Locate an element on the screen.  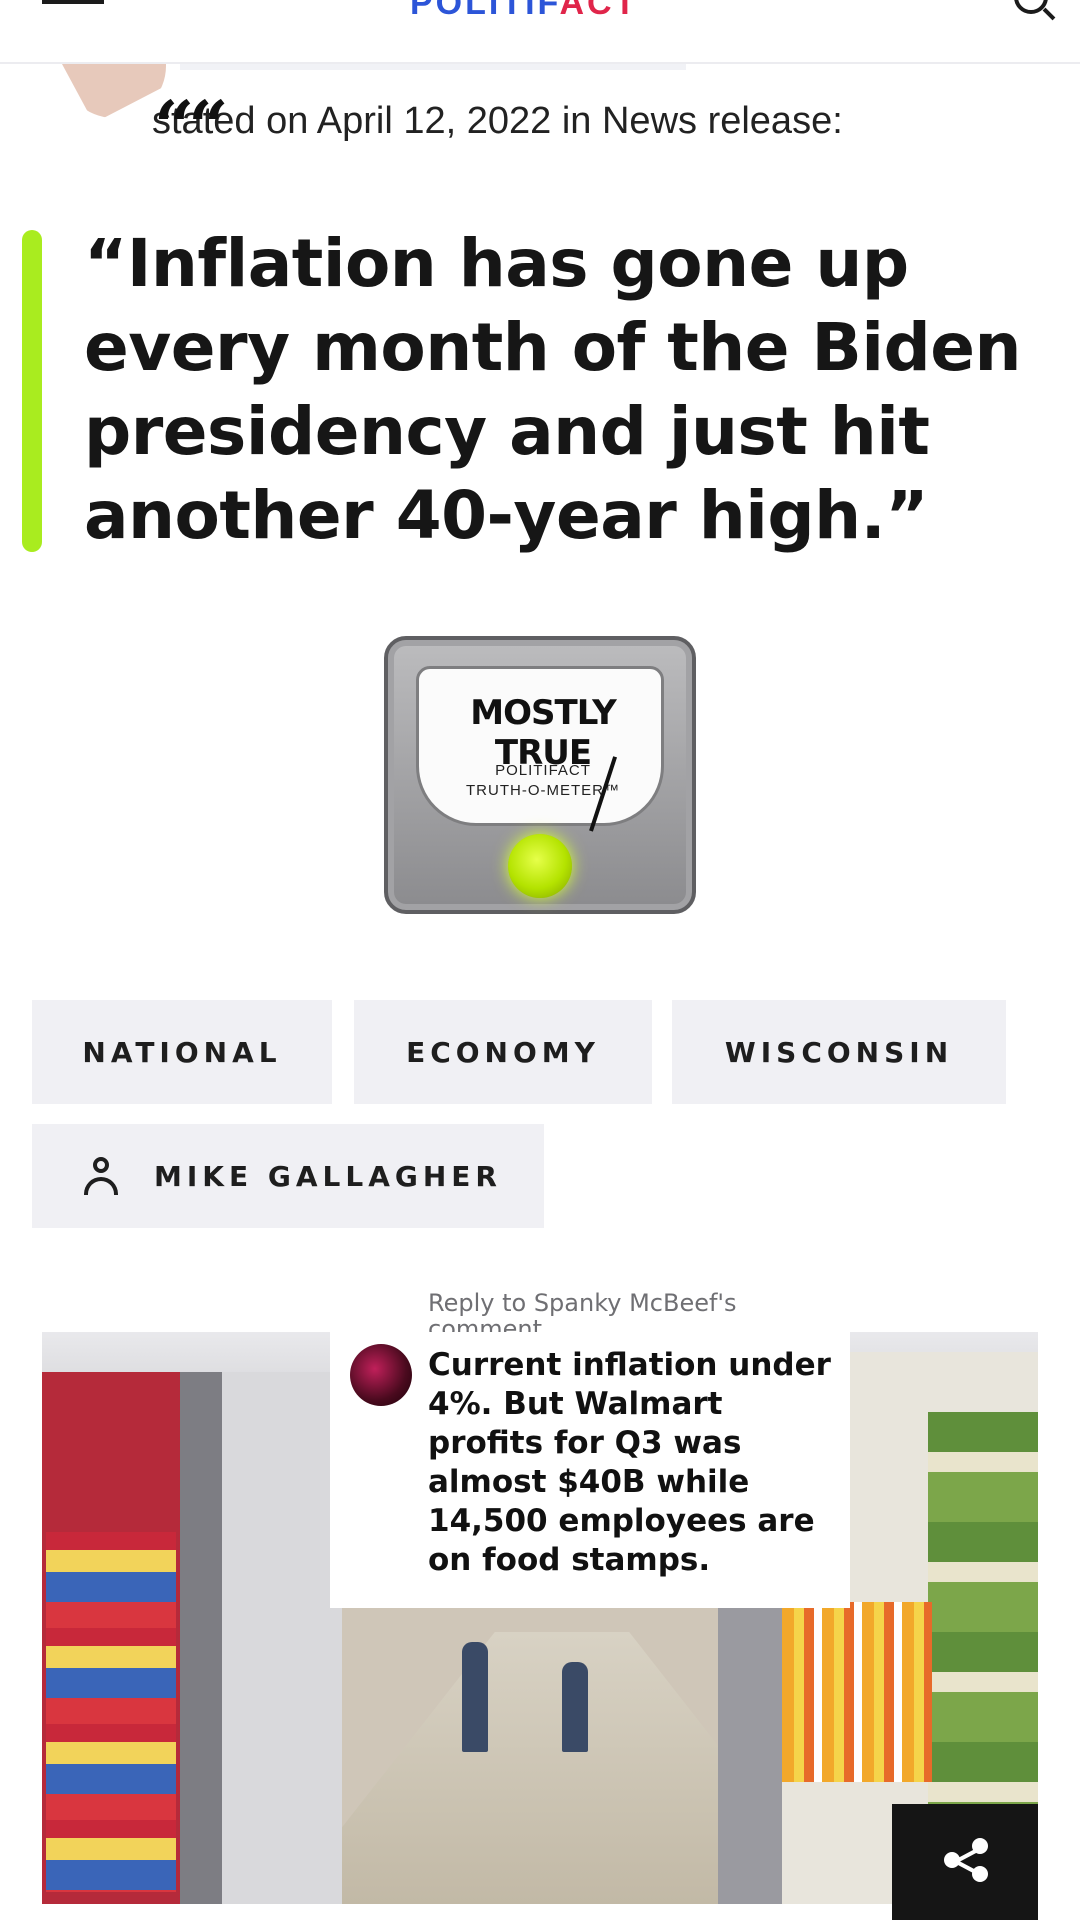
avatar-shadow is located at coordinates (433, 67).